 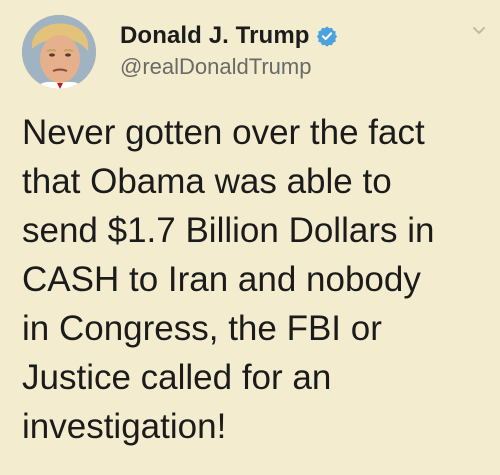 What do you see at coordinates (228, 230) in the screenshot?
I see `tweet-text-line: send $1.7 Billion Dollars in` at bounding box center [228, 230].